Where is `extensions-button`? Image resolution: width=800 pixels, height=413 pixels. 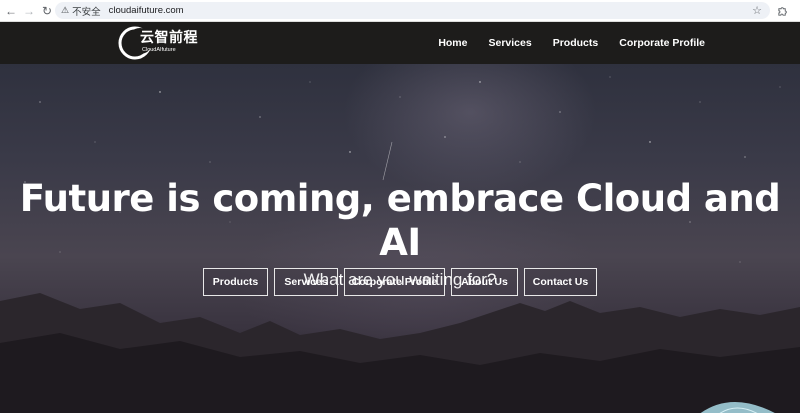
extensions-button is located at coordinates (782, 11).